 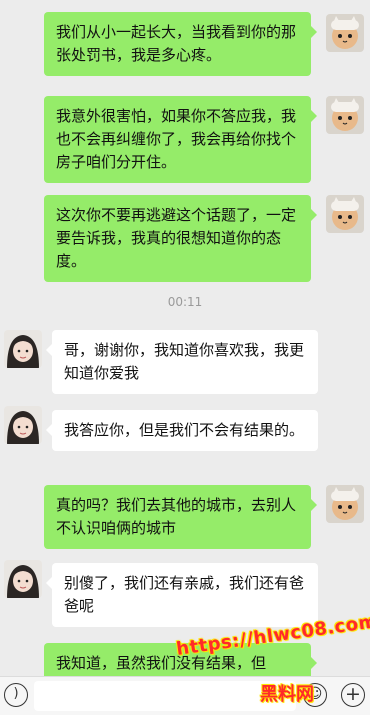 I want to click on message-bubble-other: 哥，谢谢你，我知道你喜欢我，我更知道你爱我, so click(x=182, y=362).